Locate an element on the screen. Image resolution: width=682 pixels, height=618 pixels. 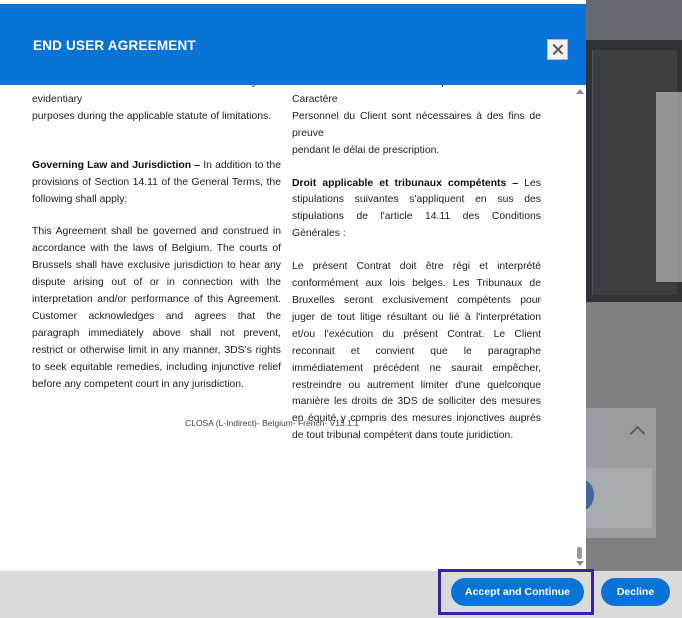
french-paragraph-line: pendant le délai de prescription. is located at coordinates (366, 150).